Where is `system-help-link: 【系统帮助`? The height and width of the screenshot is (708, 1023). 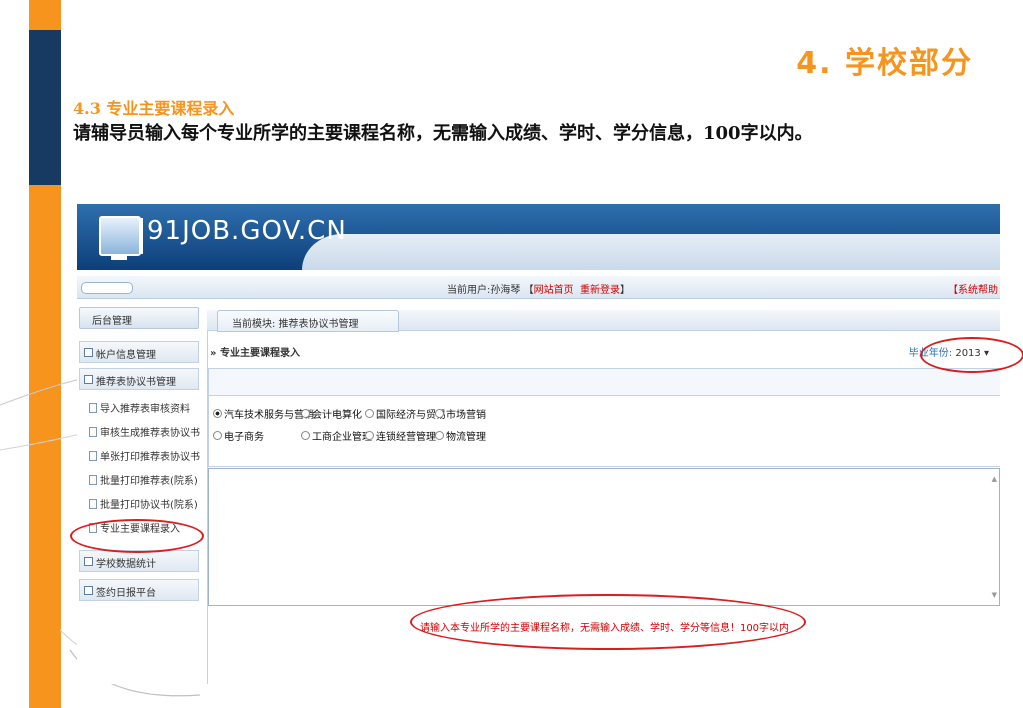 system-help-link: 【系统帮助 is located at coordinates (973, 288).